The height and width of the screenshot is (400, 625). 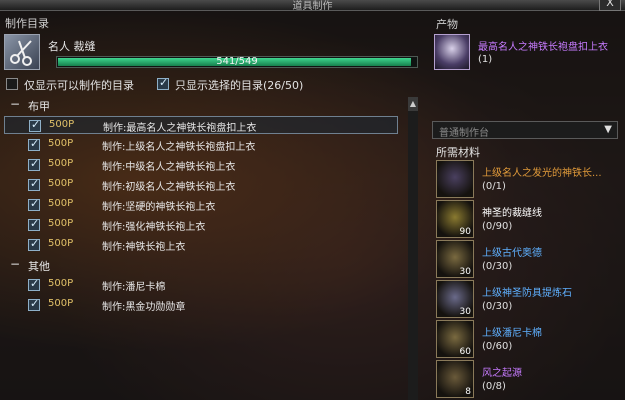 What do you see at coordinates (239, 85) in the screenshot?
I see `filter-selected-label: 只显示选择的目录(26/50)` at bounding box center [239, 85].